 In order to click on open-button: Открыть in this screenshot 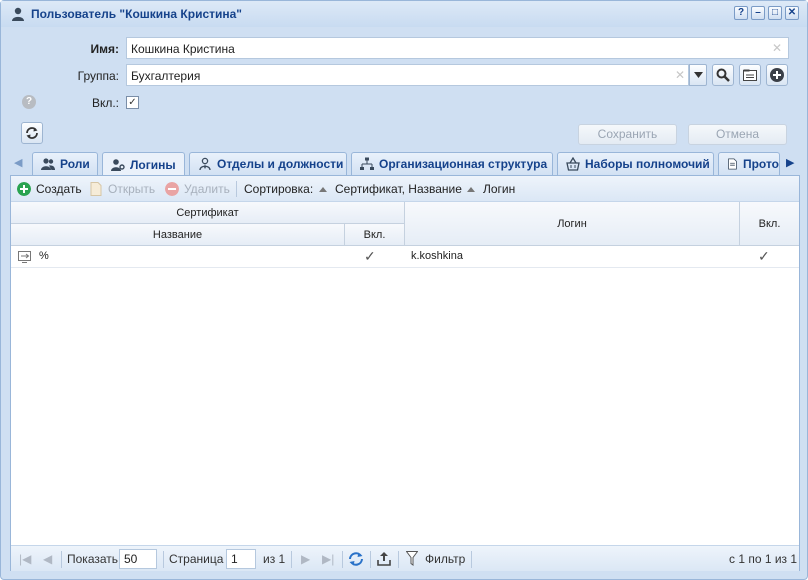, I will do `click(122, 189)`.